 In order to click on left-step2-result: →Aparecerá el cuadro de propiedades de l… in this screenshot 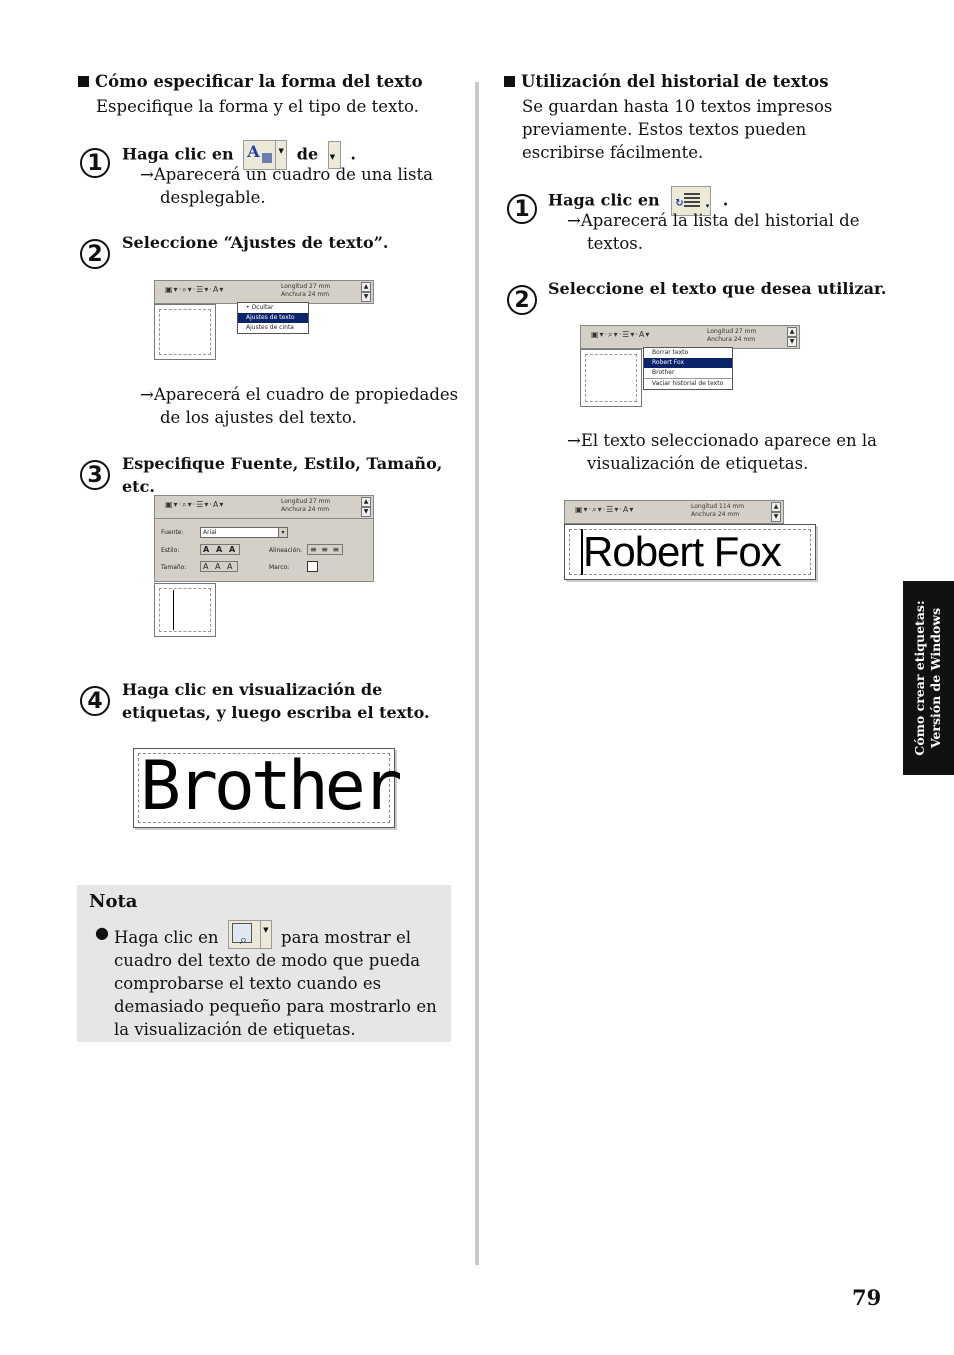, I will do `click(299, 406)`.